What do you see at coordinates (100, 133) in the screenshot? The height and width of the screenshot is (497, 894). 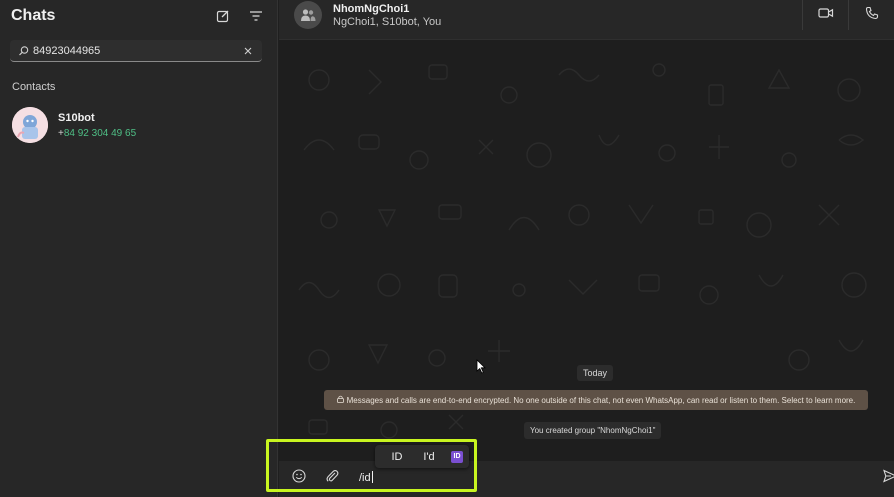 I see `phone-number: 84 92 304 49 65` at bounding box center [100, 133].